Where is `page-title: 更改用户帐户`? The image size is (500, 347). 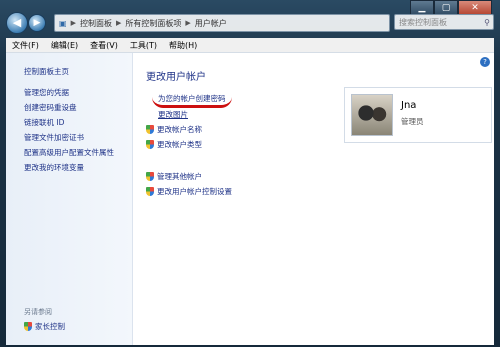
page-title: 更改用户帐户 is located at coordinates (176, 77).